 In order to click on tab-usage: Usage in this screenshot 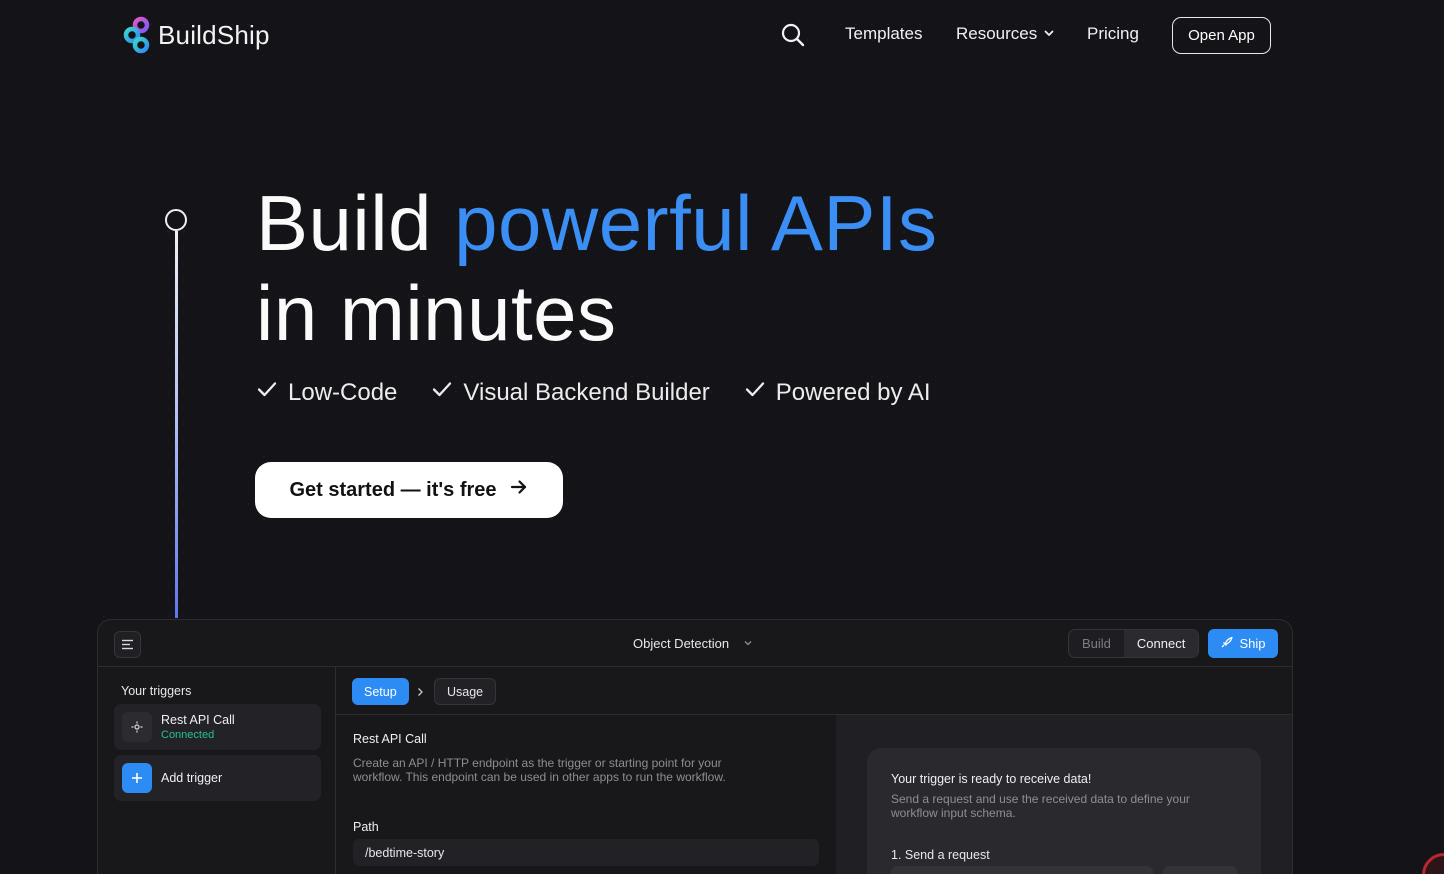, I will do `click(465, 691)`.